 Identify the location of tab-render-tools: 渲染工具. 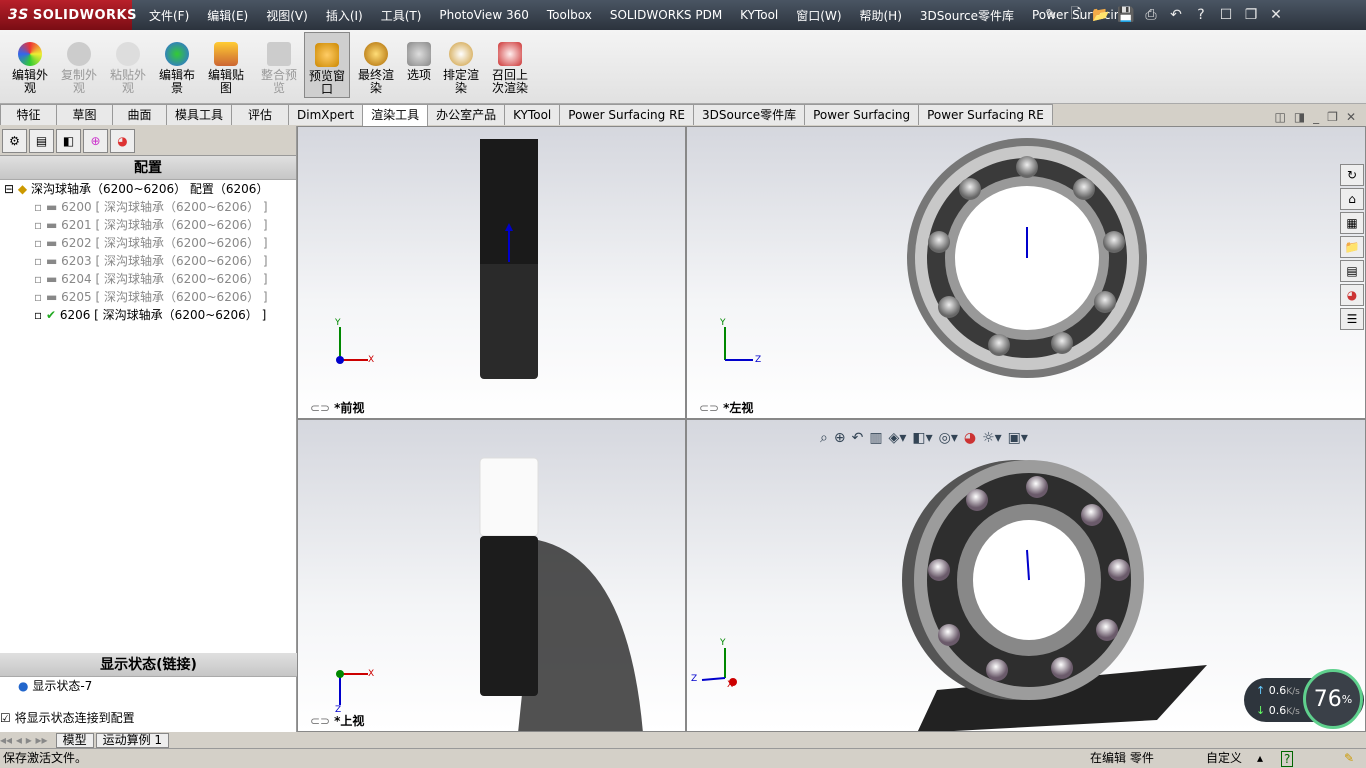
(395, 115).